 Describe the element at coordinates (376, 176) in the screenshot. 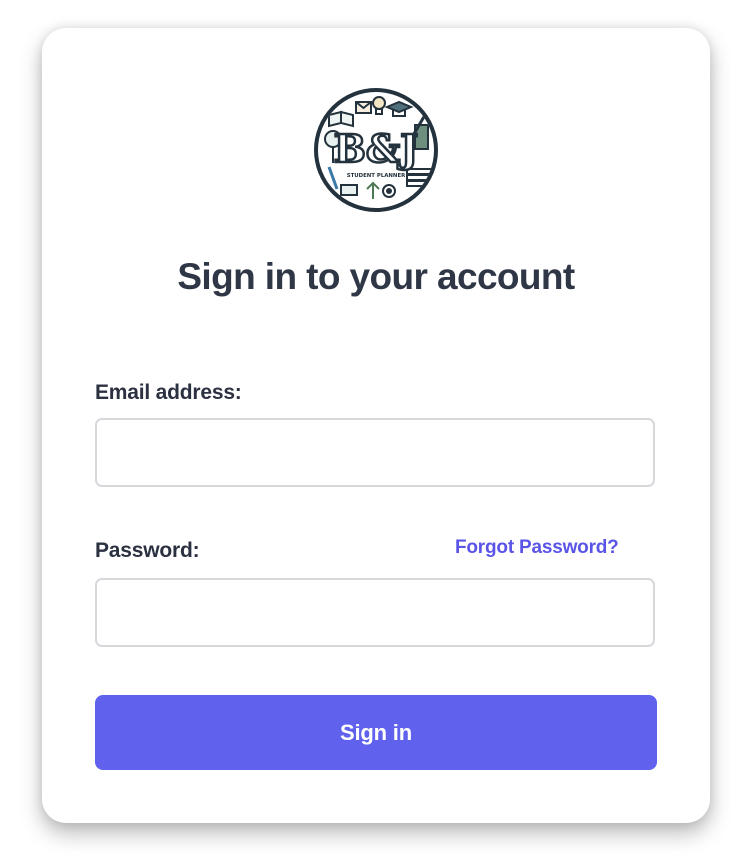

I see `logo-caption: STUDENT PLANNER` at that location.